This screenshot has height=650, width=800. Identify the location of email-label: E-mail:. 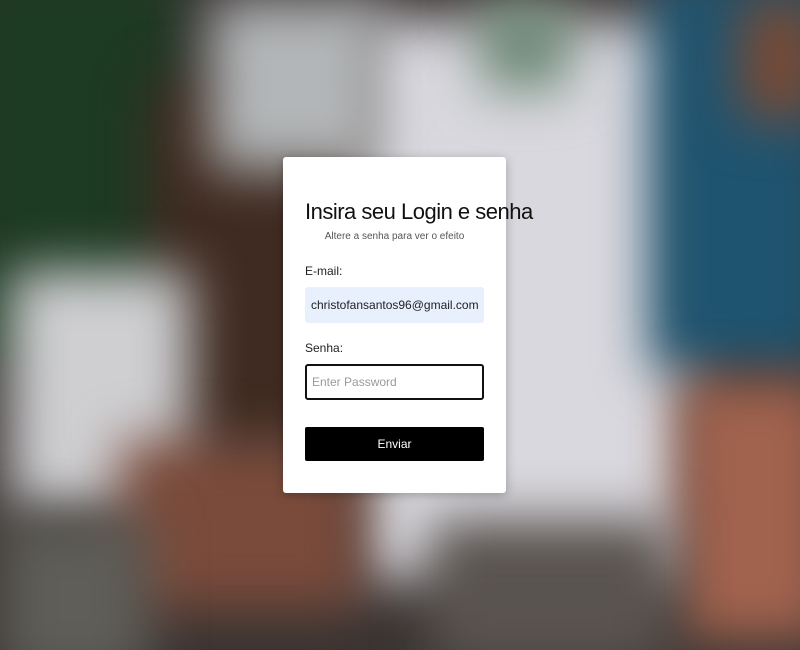
(324, 271).